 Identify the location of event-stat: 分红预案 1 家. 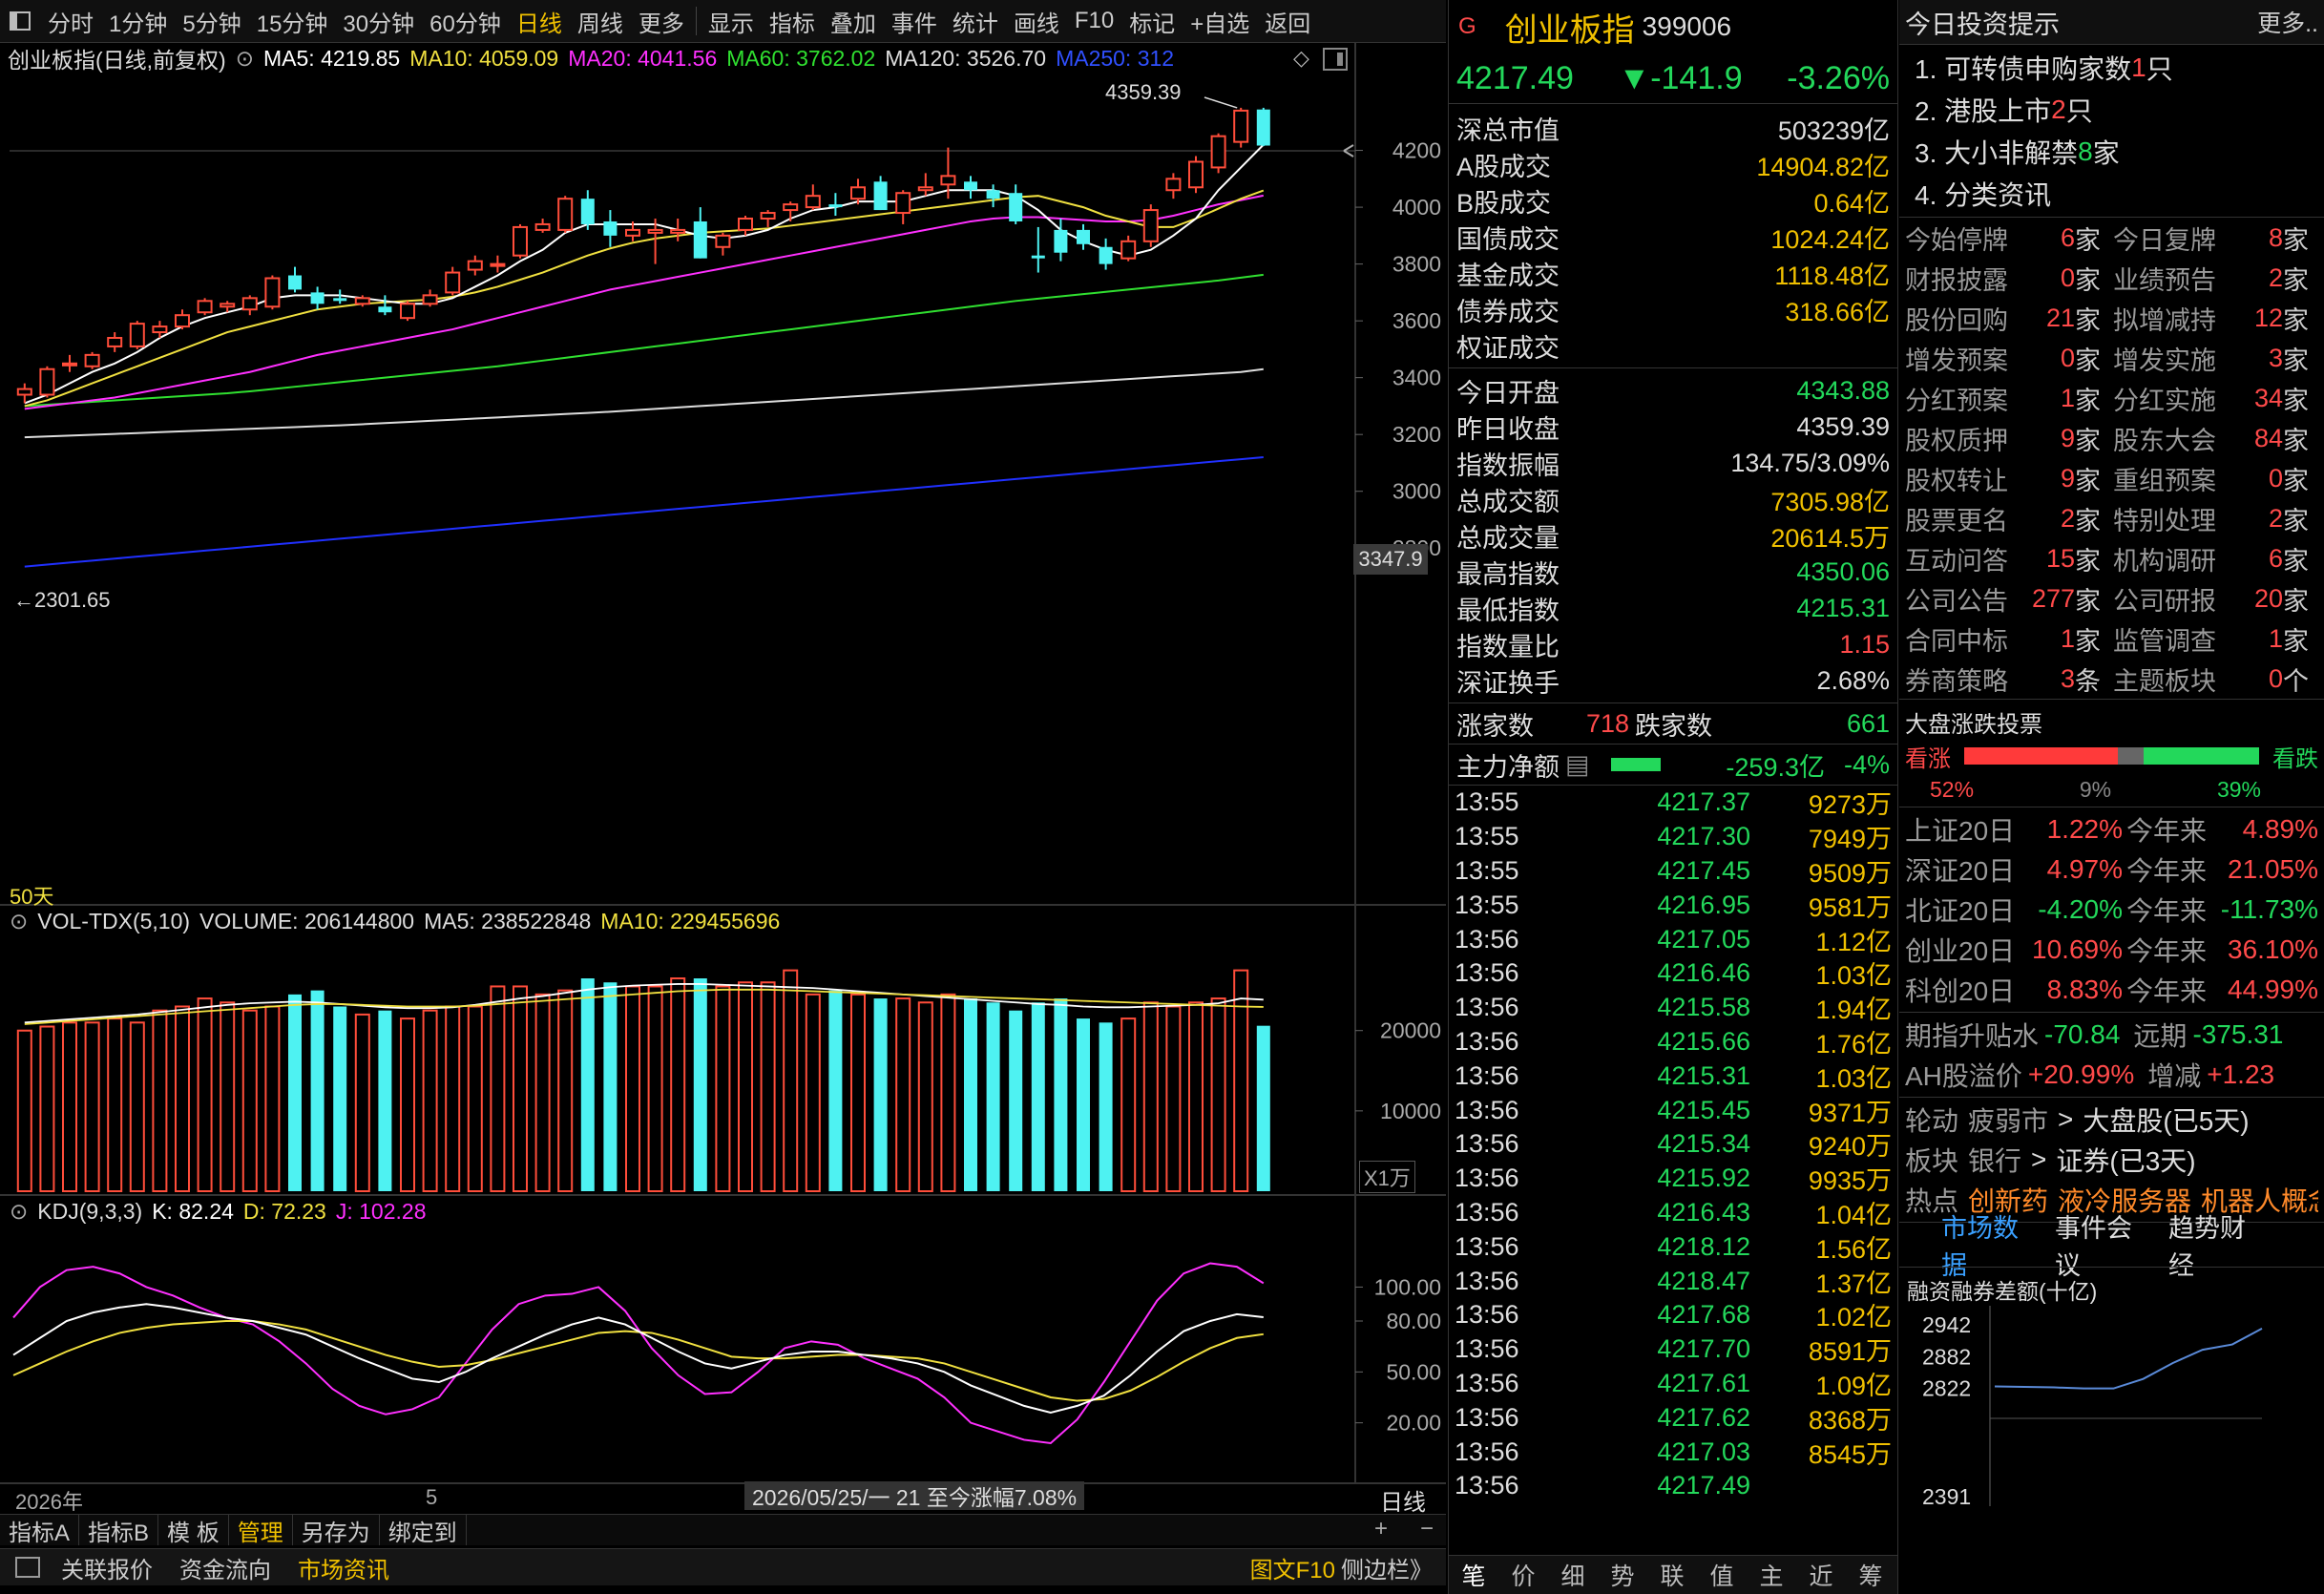
(2009, 398).